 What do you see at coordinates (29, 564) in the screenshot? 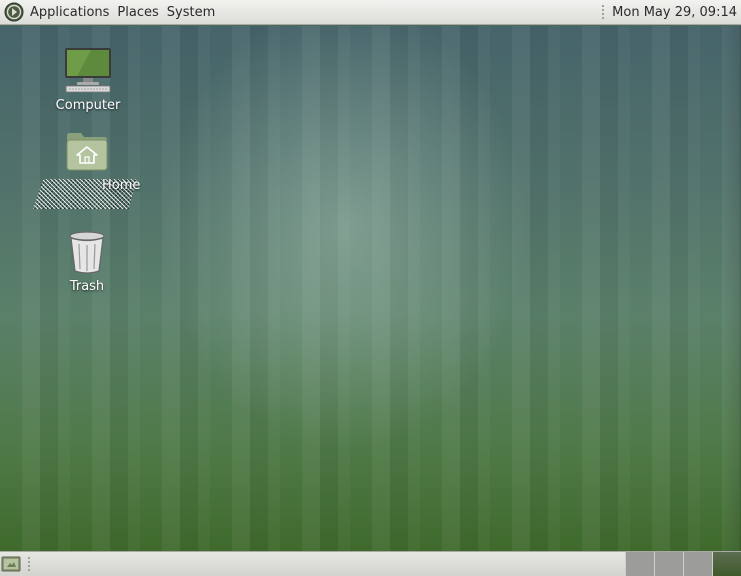
I see `bottom-panel-drag-handle` at bounding box center [29, 564].